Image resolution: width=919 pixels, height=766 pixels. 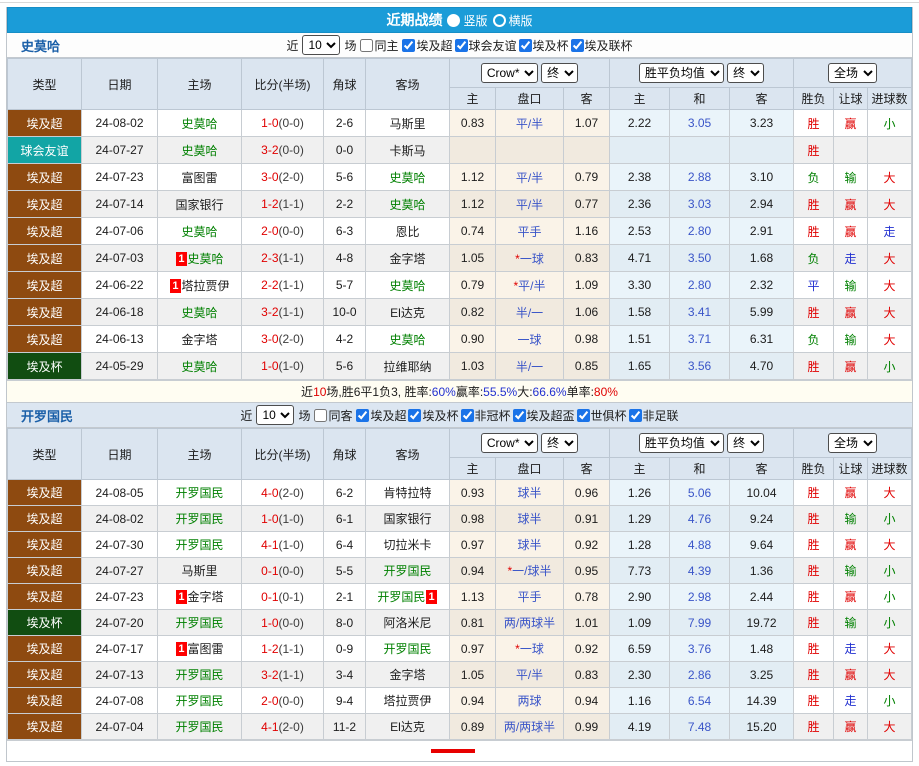 What do you see at coordinates (639, 177) in the screenshot?
I see `odds-home: 2.38` at bounding box center [639, 177].